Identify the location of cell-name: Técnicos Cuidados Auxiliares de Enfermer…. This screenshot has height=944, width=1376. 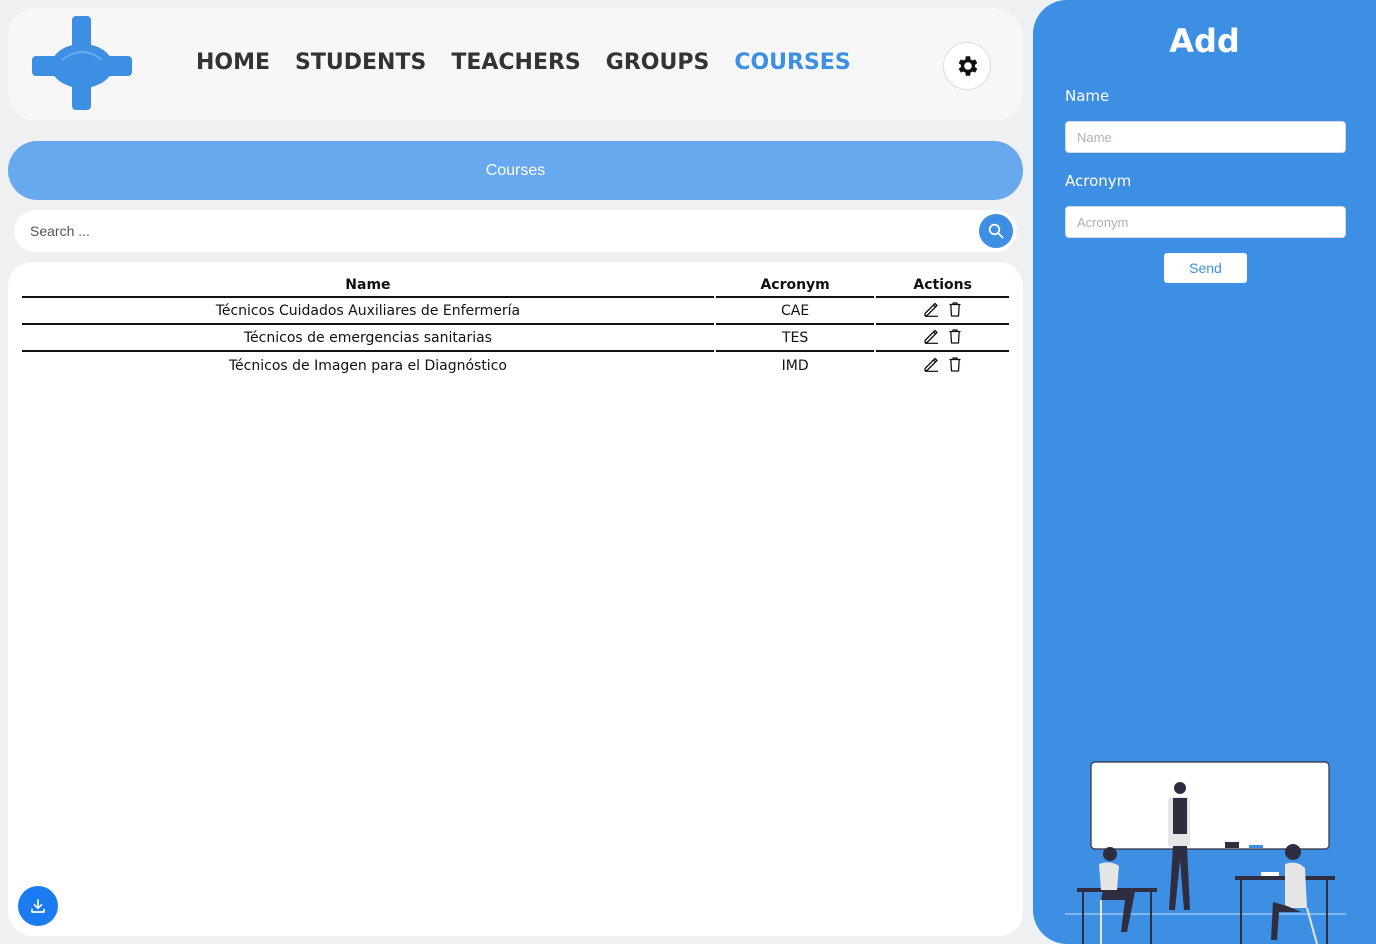
(368, 311).